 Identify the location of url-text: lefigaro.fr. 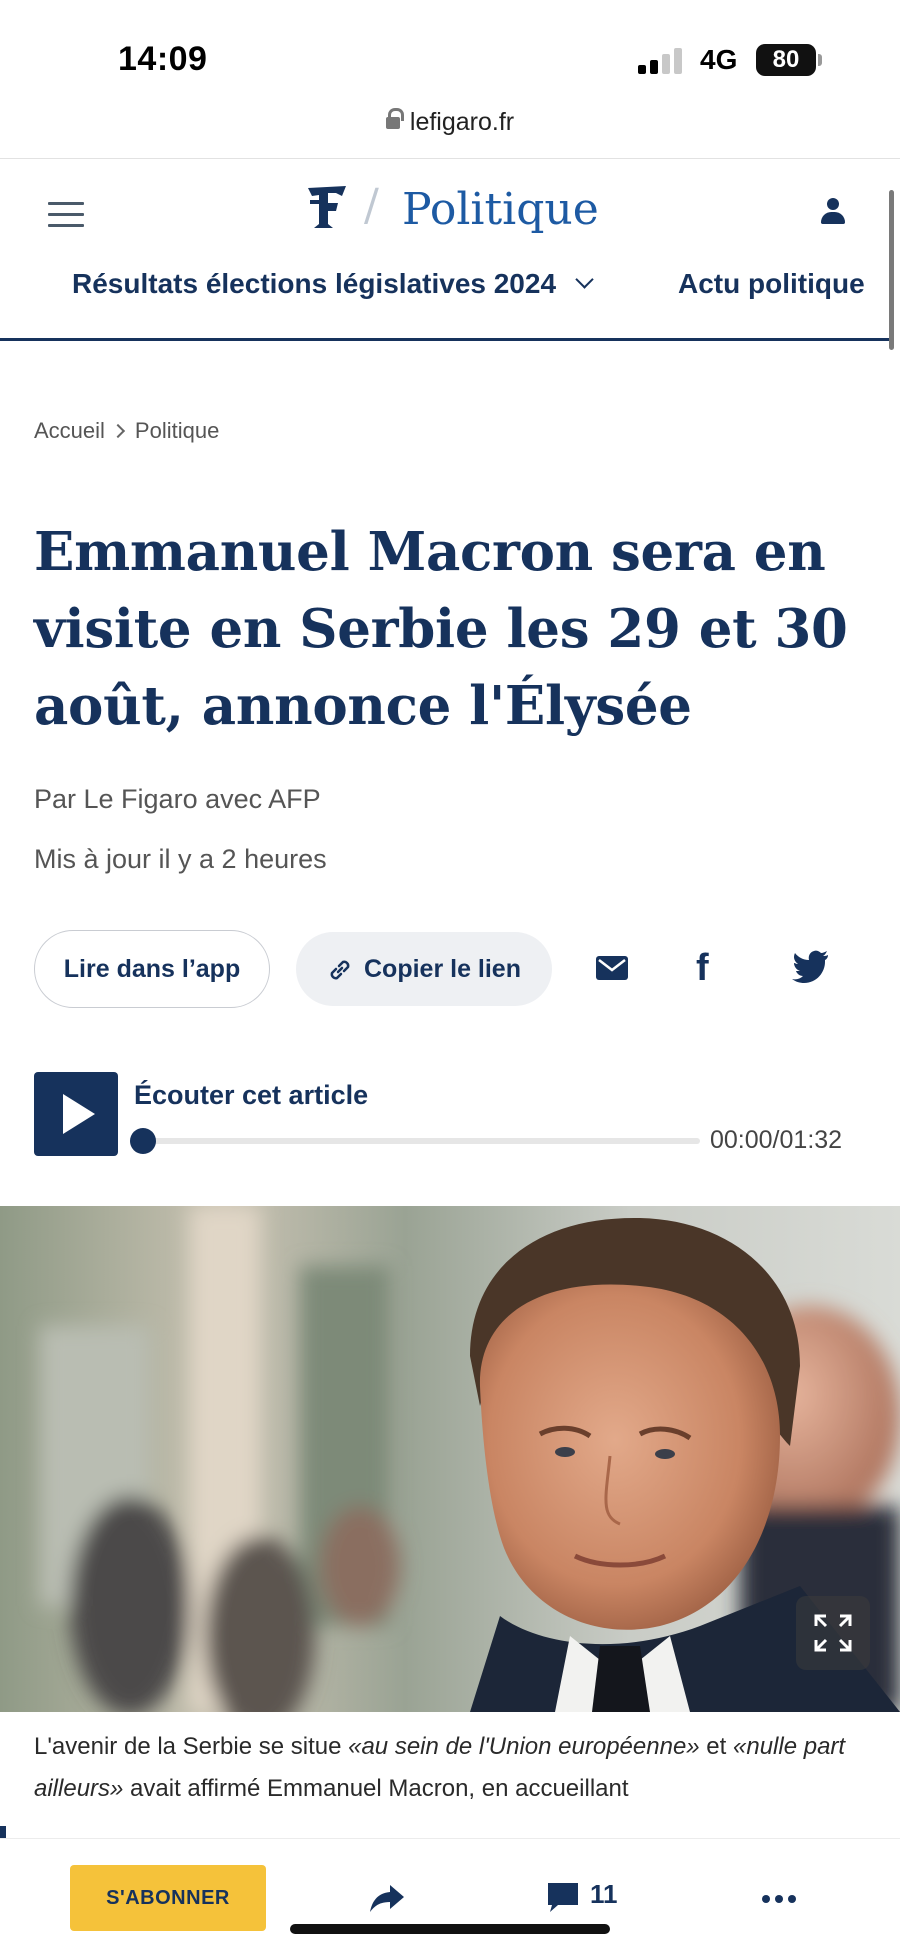
(462, 122).